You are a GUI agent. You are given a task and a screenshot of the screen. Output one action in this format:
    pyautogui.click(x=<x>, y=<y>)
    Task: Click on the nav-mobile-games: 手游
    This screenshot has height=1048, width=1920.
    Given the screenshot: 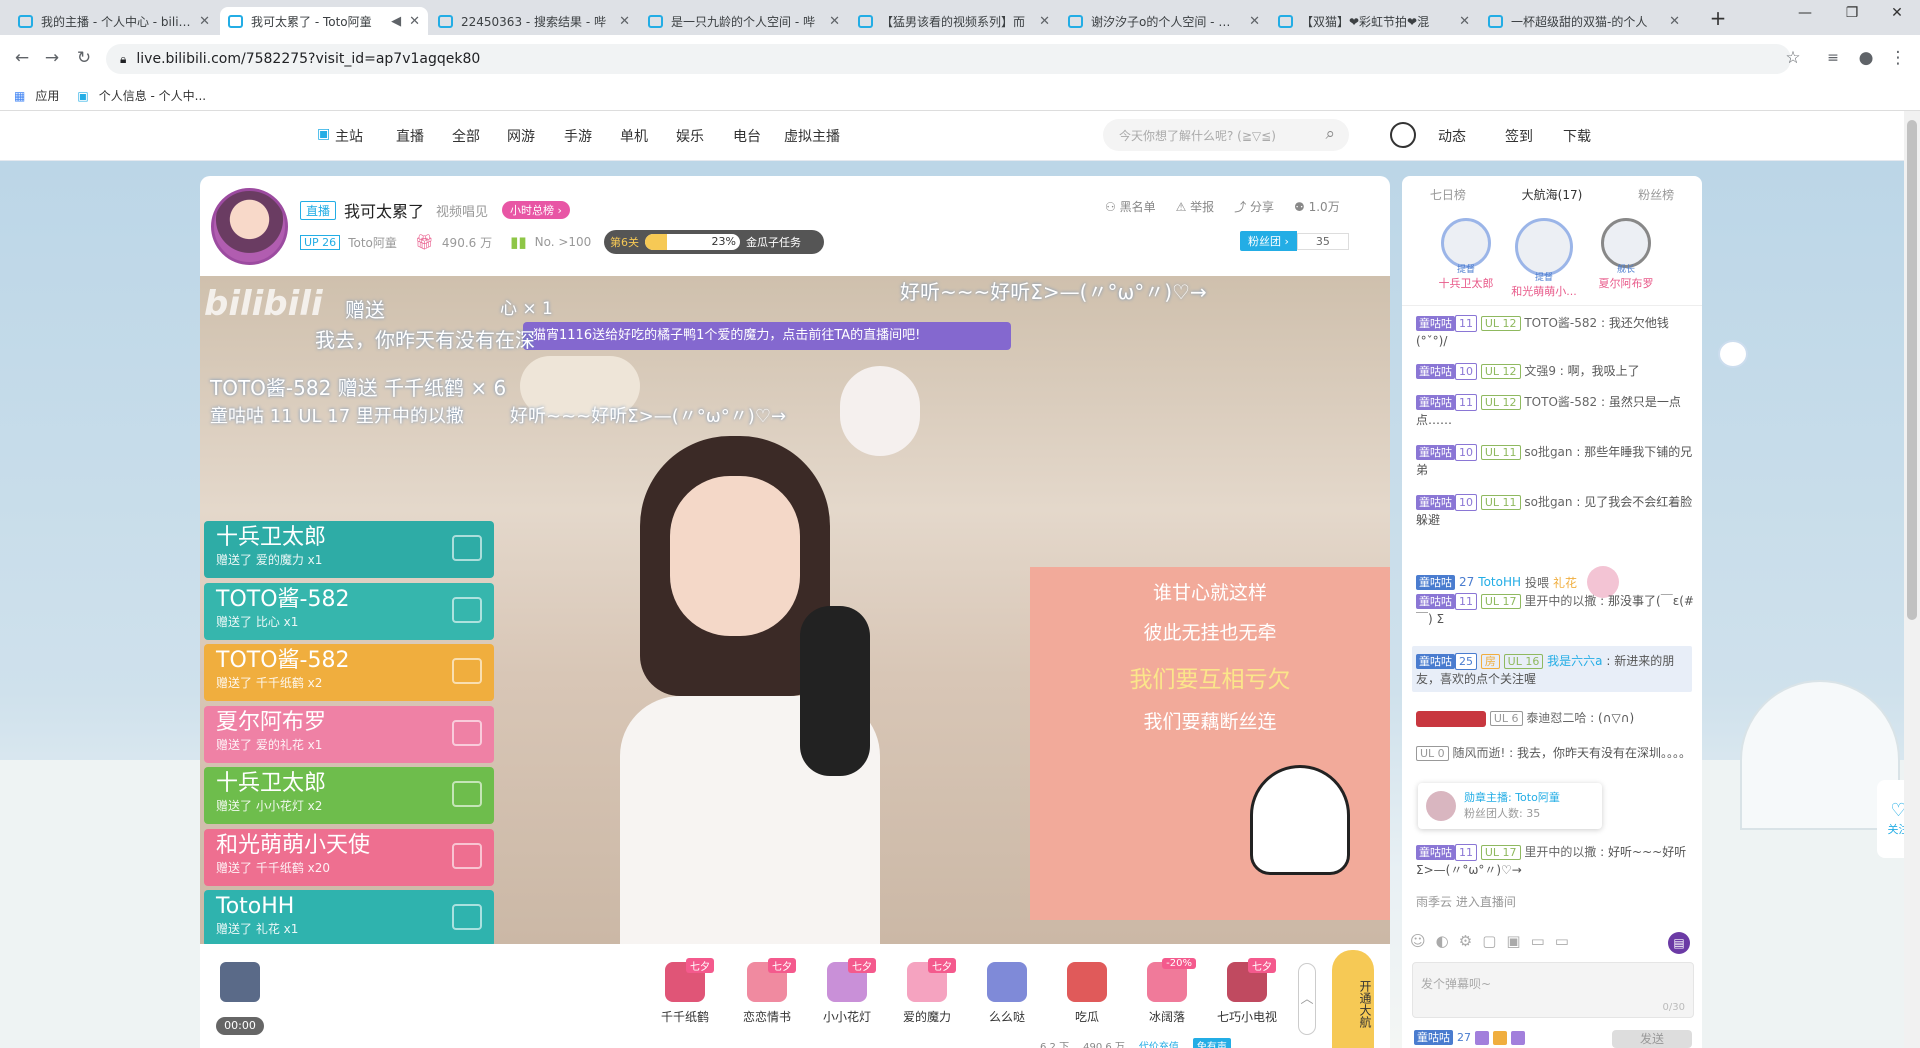 What is the action you would take?
    pyautogui.click(x=578, y=136)
    